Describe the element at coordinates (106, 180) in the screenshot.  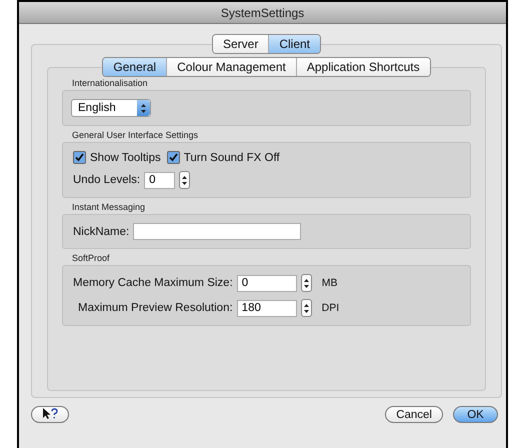
I see `field-label: Undo Levels:` at that location.